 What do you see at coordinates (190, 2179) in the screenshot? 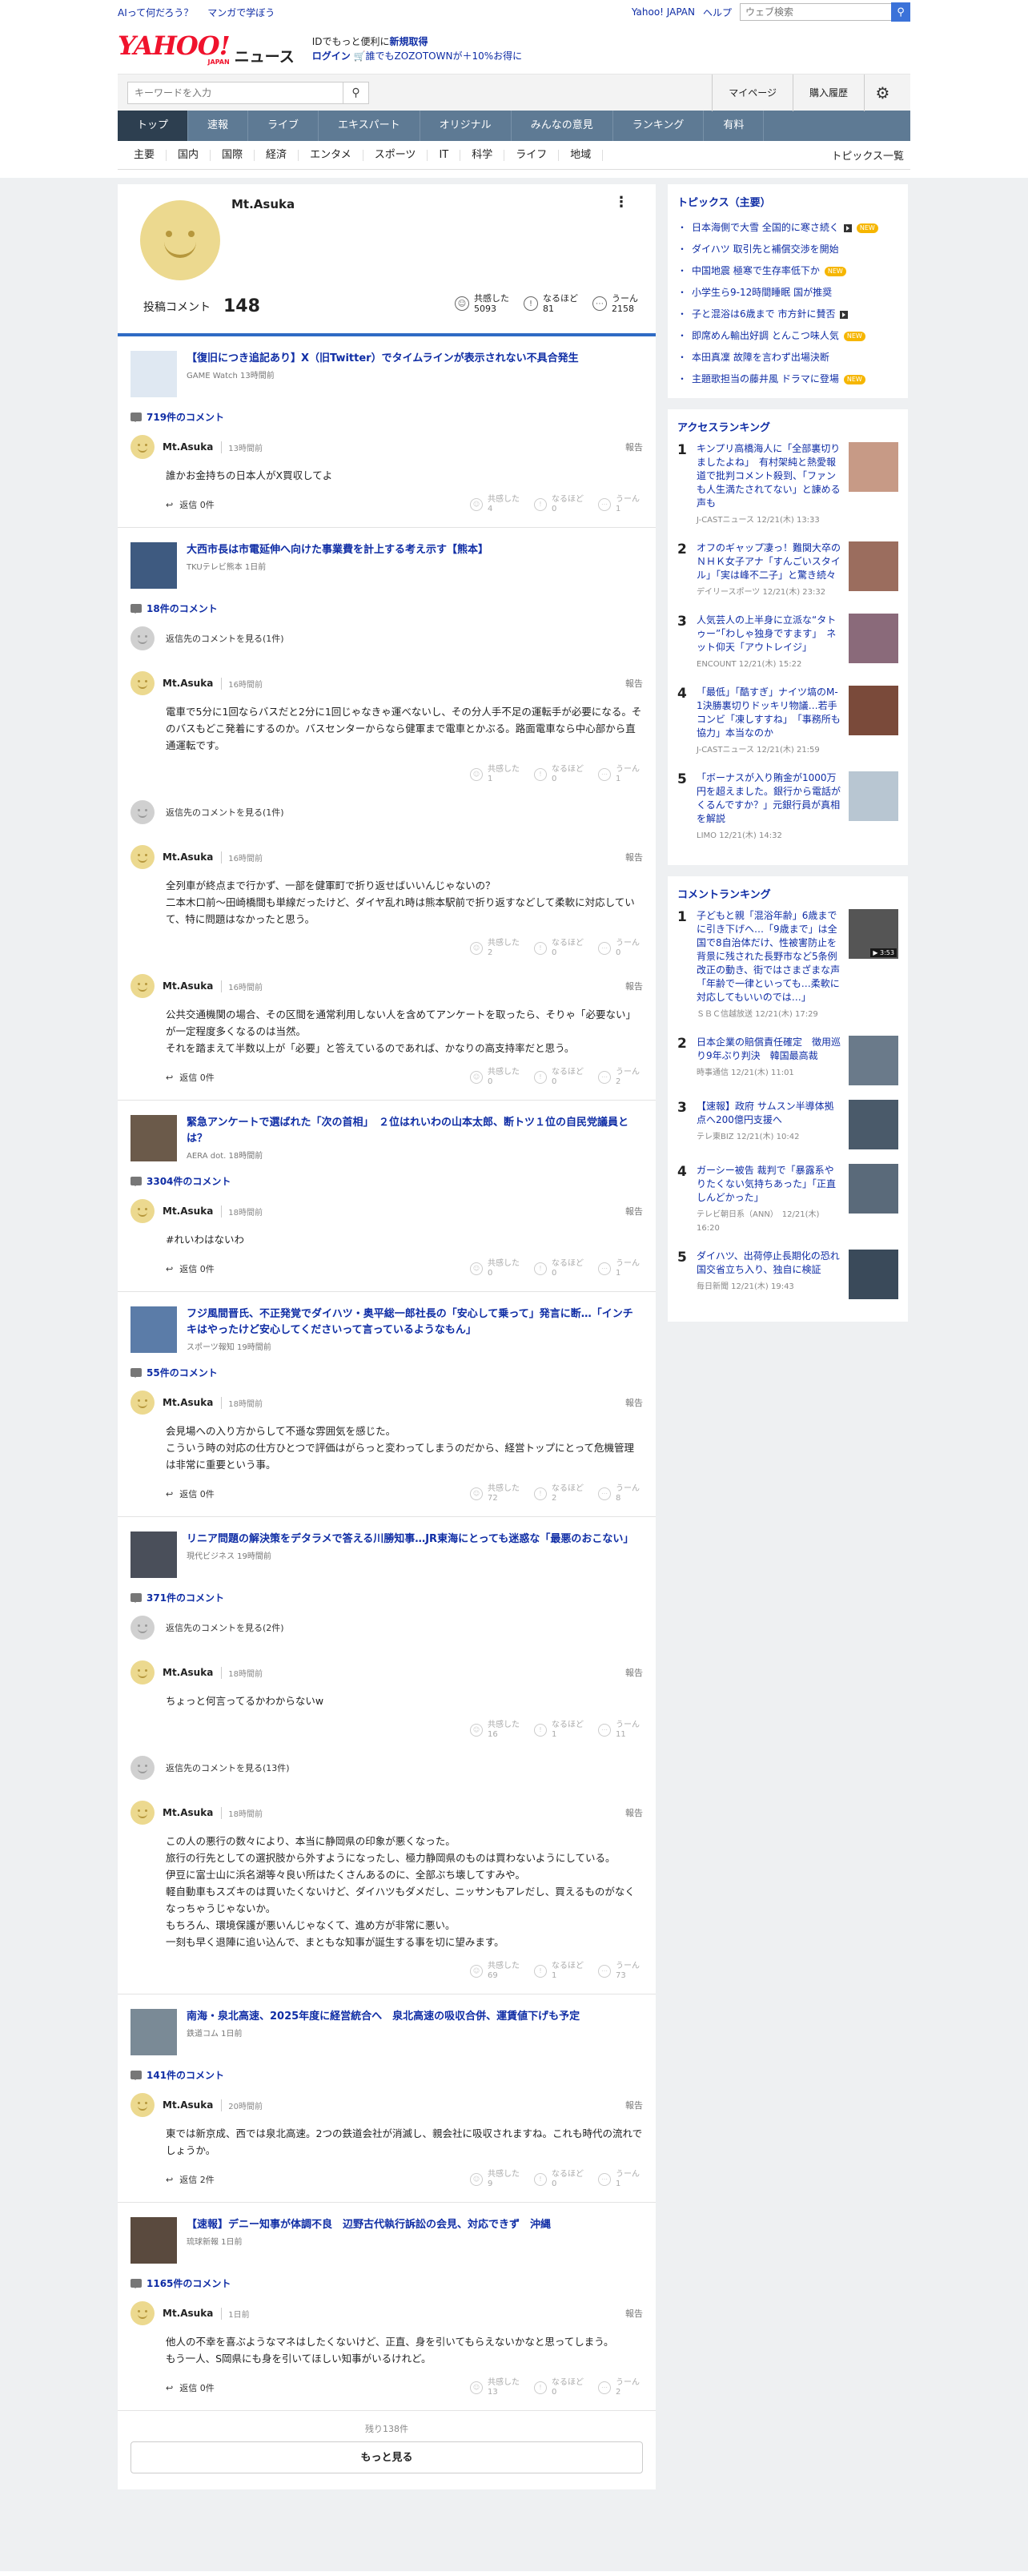
I see `reply-toggle: ↩ 返信 2件` at bounding box center [190, 2179].